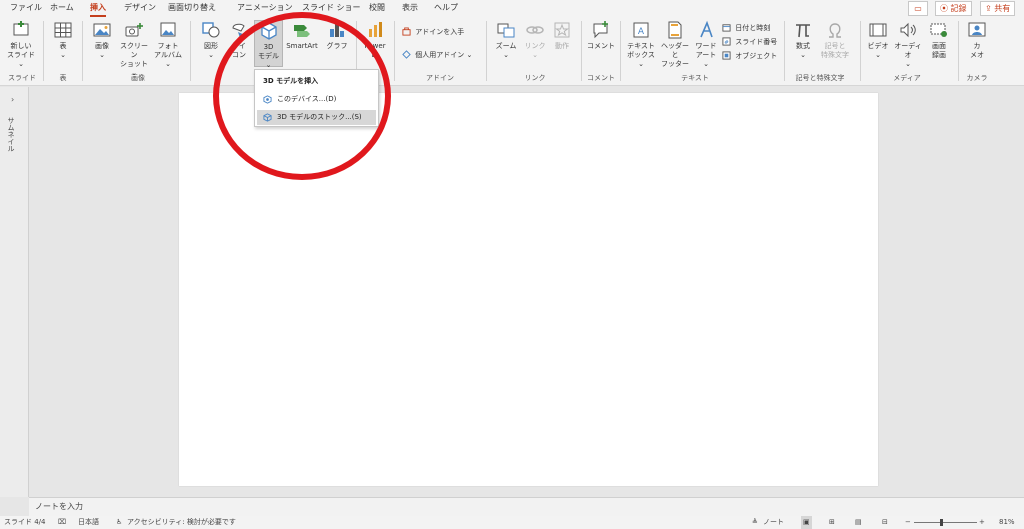  I want to click on screenshot-button: スクリーン ショット ⌄, so click(134, 49).